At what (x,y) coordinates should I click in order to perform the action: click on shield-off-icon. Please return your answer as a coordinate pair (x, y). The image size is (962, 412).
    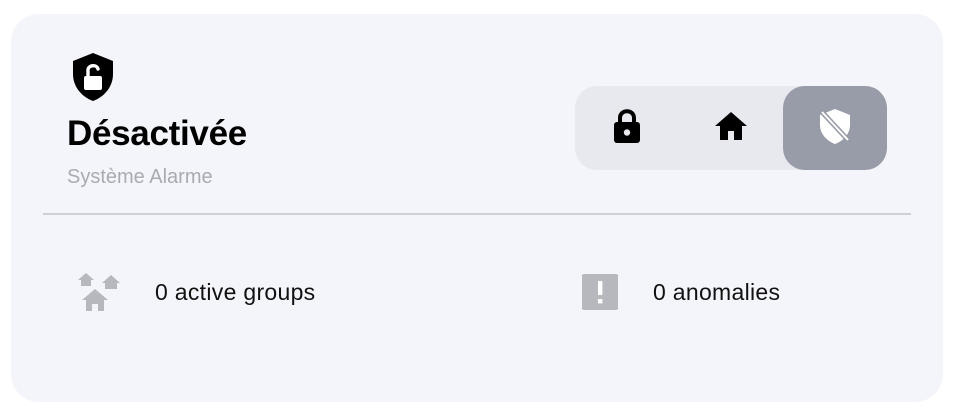
    Looking at the image, I should click on (835, 128).